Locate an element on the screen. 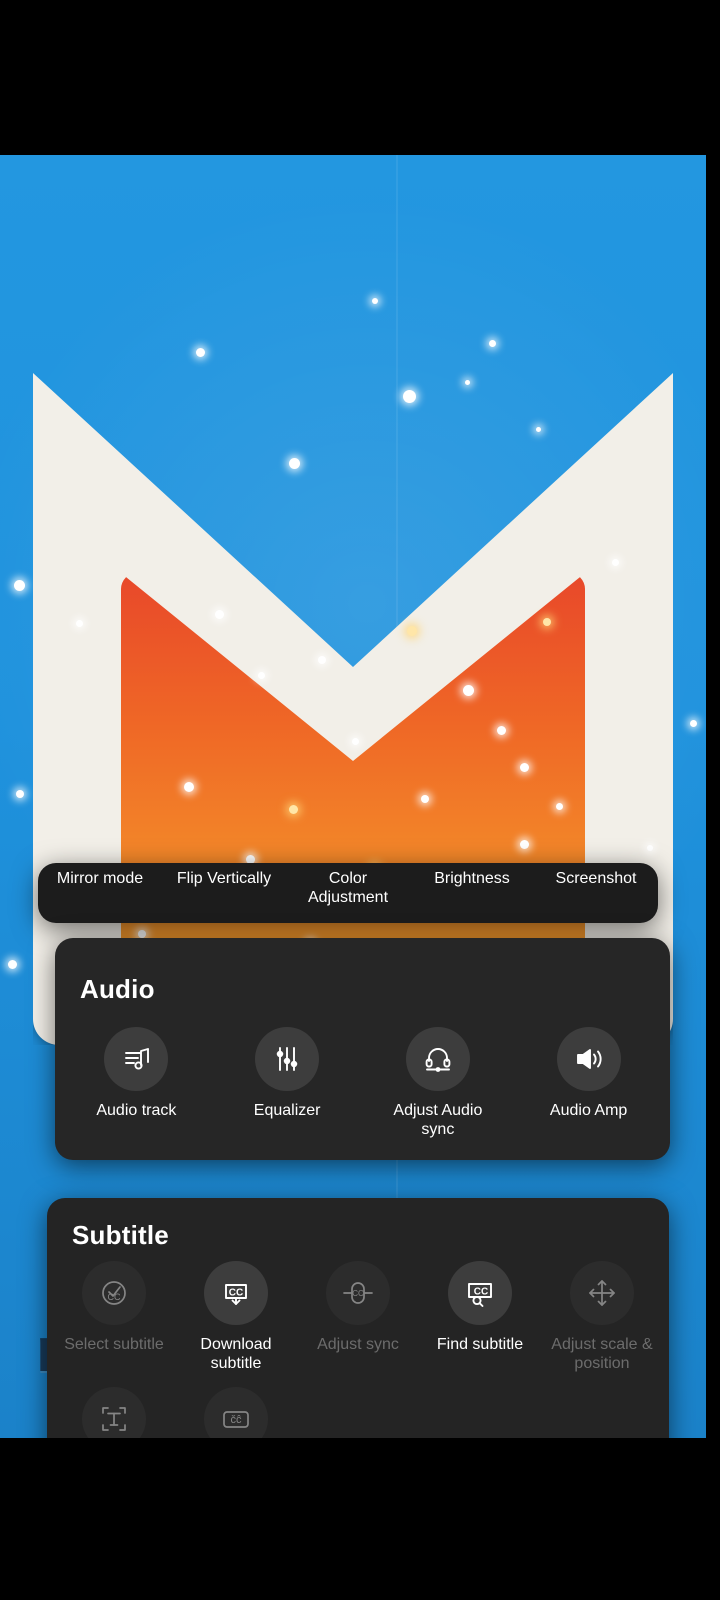 The width and height of the screenshot is (720, 1600). move-arrows-icon is located at coordinates (602, 1293).